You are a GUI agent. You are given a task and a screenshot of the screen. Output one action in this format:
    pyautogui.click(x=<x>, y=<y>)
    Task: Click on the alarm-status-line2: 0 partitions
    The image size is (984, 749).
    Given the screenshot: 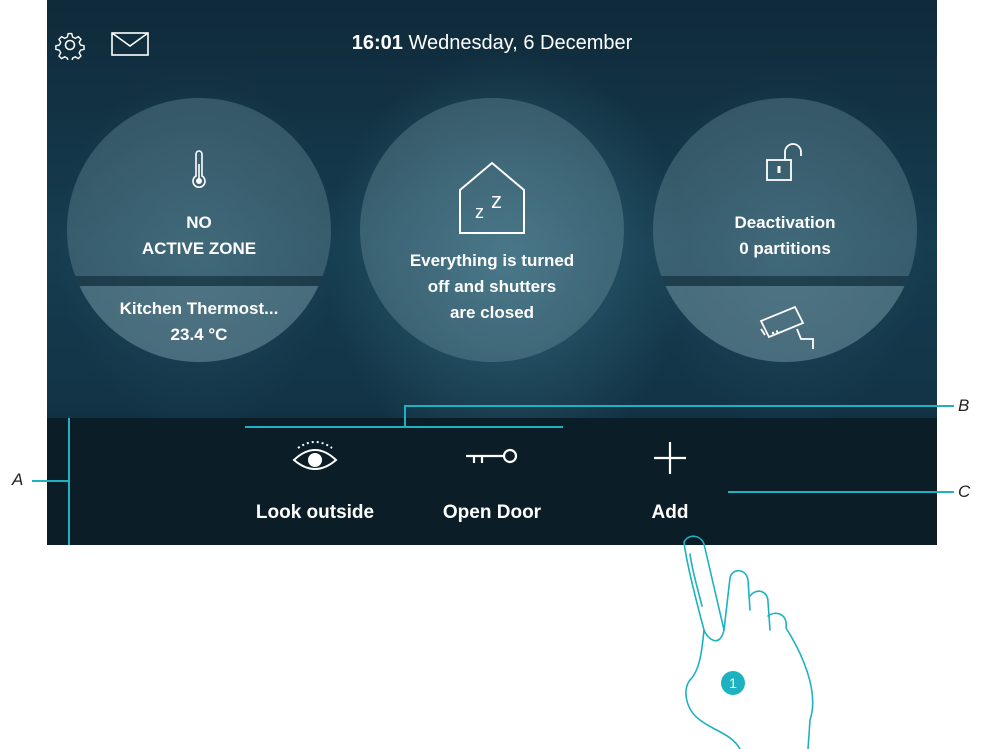 What is the action you would take?
    pyautogui.click(x=785, y=248)
    